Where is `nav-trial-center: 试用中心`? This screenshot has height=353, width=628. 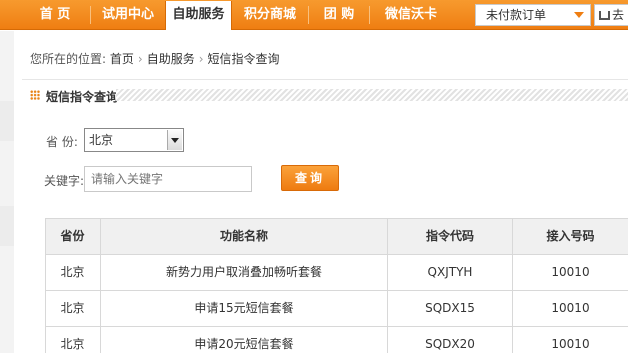 nav-trial-center: 试用中心 is located at coordinates (128, 15).